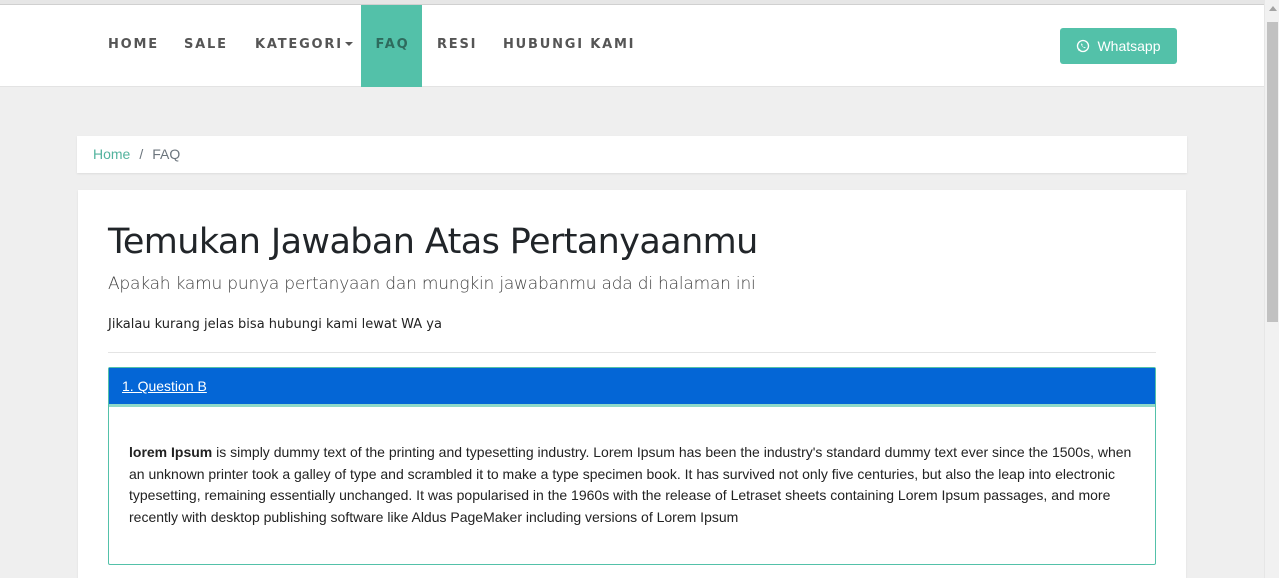 This screenshot has width=1279, height=578. Describe the element at coordinates (1272, 172) in the screenshot. I see `scrollbar-thumb` at that location.